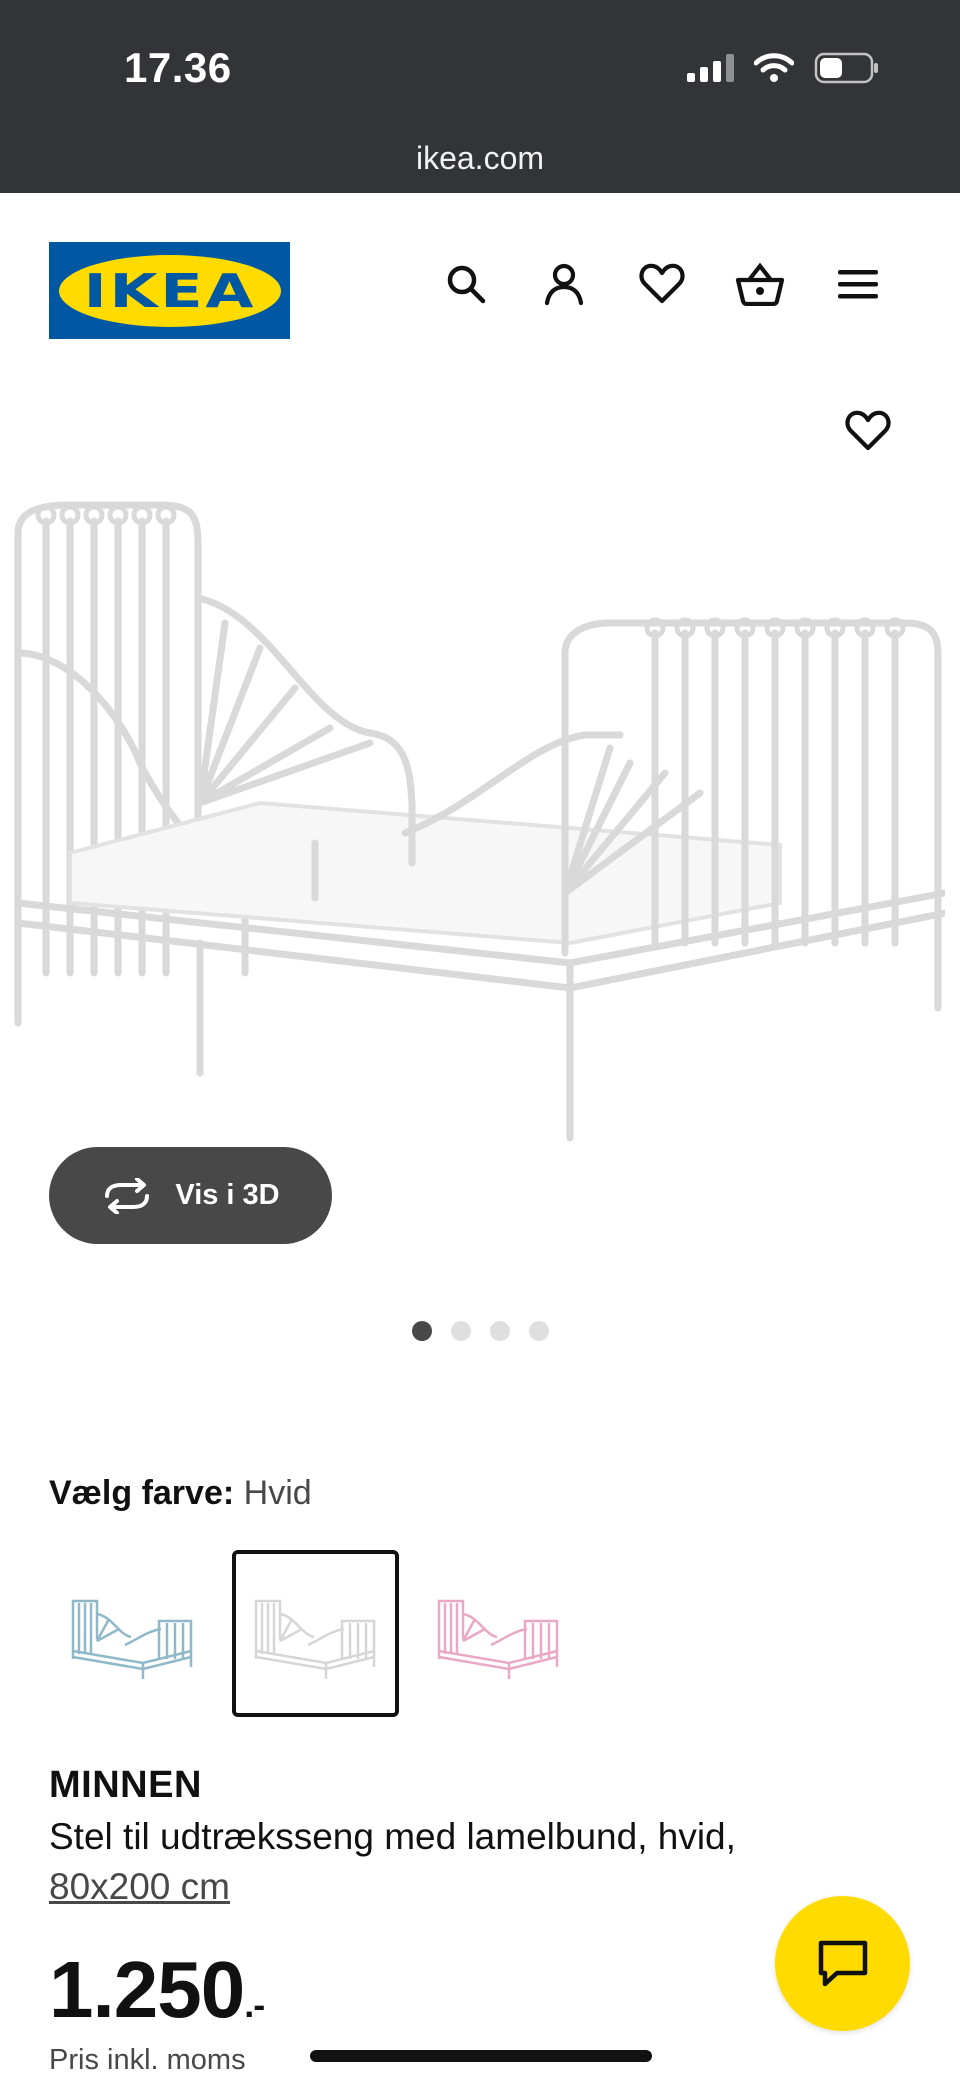 The height and width of the screenshot is (2081, 960). Describe the element at coordinates (178, 67) in the screenshot. I see `status-time: 17.36` at that location.